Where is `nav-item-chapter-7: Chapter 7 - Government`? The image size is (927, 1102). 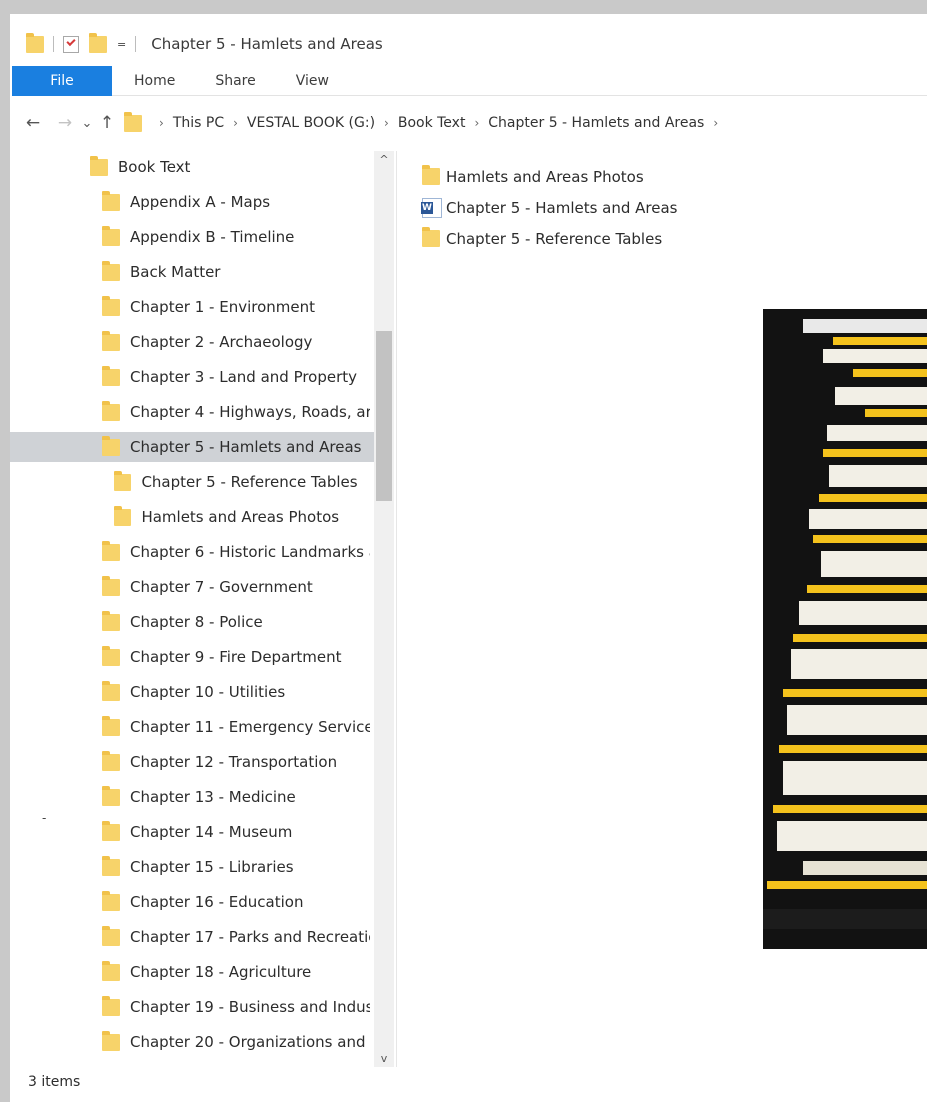
nav-item-chapter-7: Chapter 7 - Government is located at coordinates (192, 587).